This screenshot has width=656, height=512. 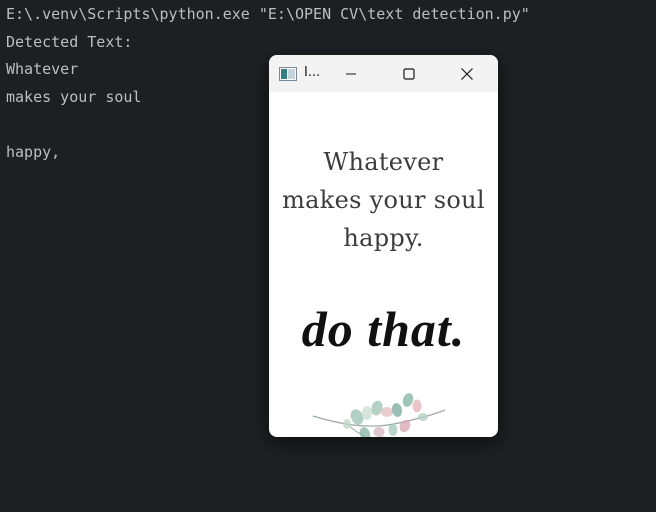 I want to click on quote-line: happy., so click(x=383, y=238).